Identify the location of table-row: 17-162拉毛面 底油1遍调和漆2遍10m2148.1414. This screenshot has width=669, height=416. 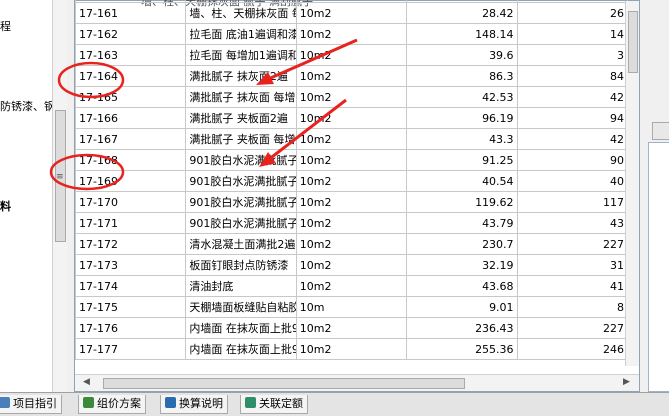
(351, 34).